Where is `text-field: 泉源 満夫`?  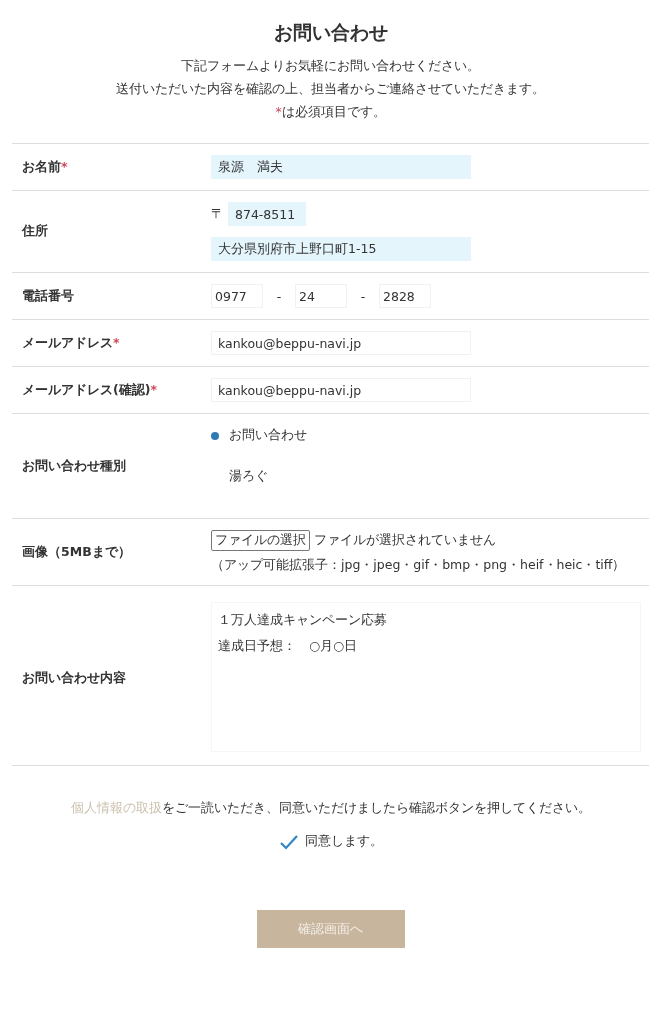
text-field: 泉源 満夫 is located at coordinates (341, 167).